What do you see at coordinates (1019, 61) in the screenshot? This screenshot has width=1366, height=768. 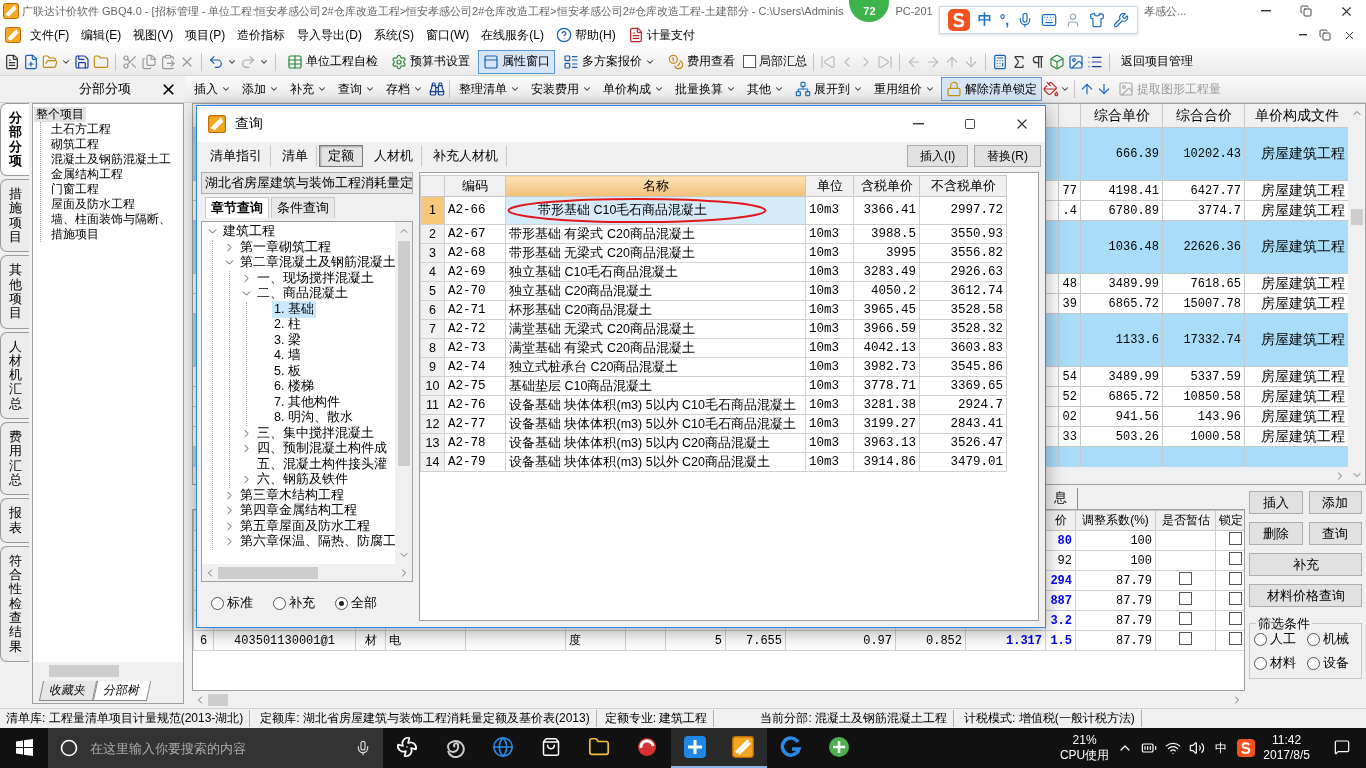 I see `function-icon` at bounding box center [1019, 61].